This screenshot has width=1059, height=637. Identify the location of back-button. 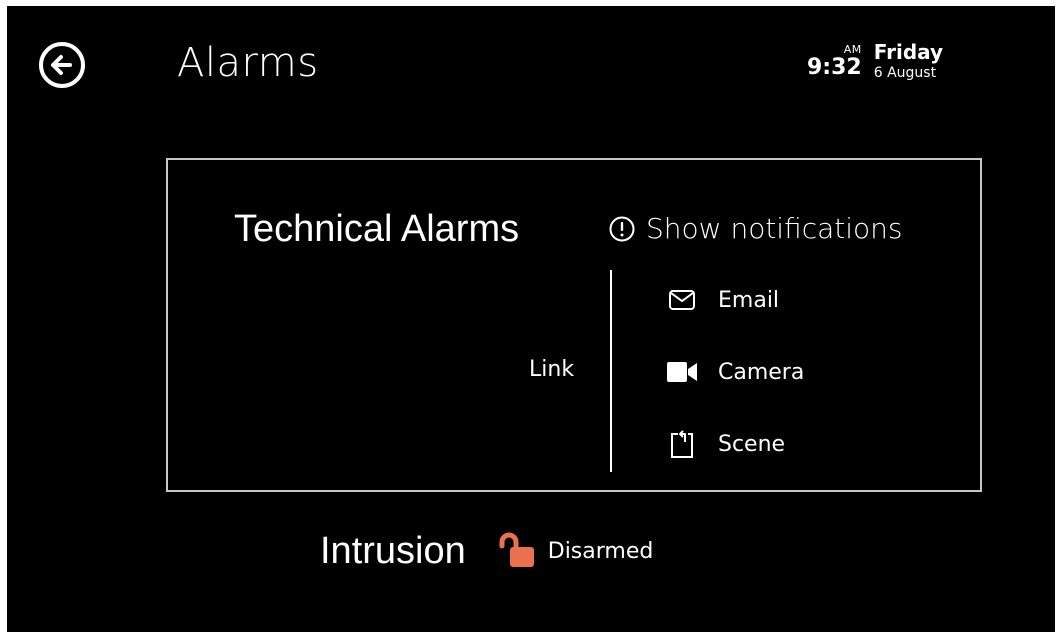
(62, 65).